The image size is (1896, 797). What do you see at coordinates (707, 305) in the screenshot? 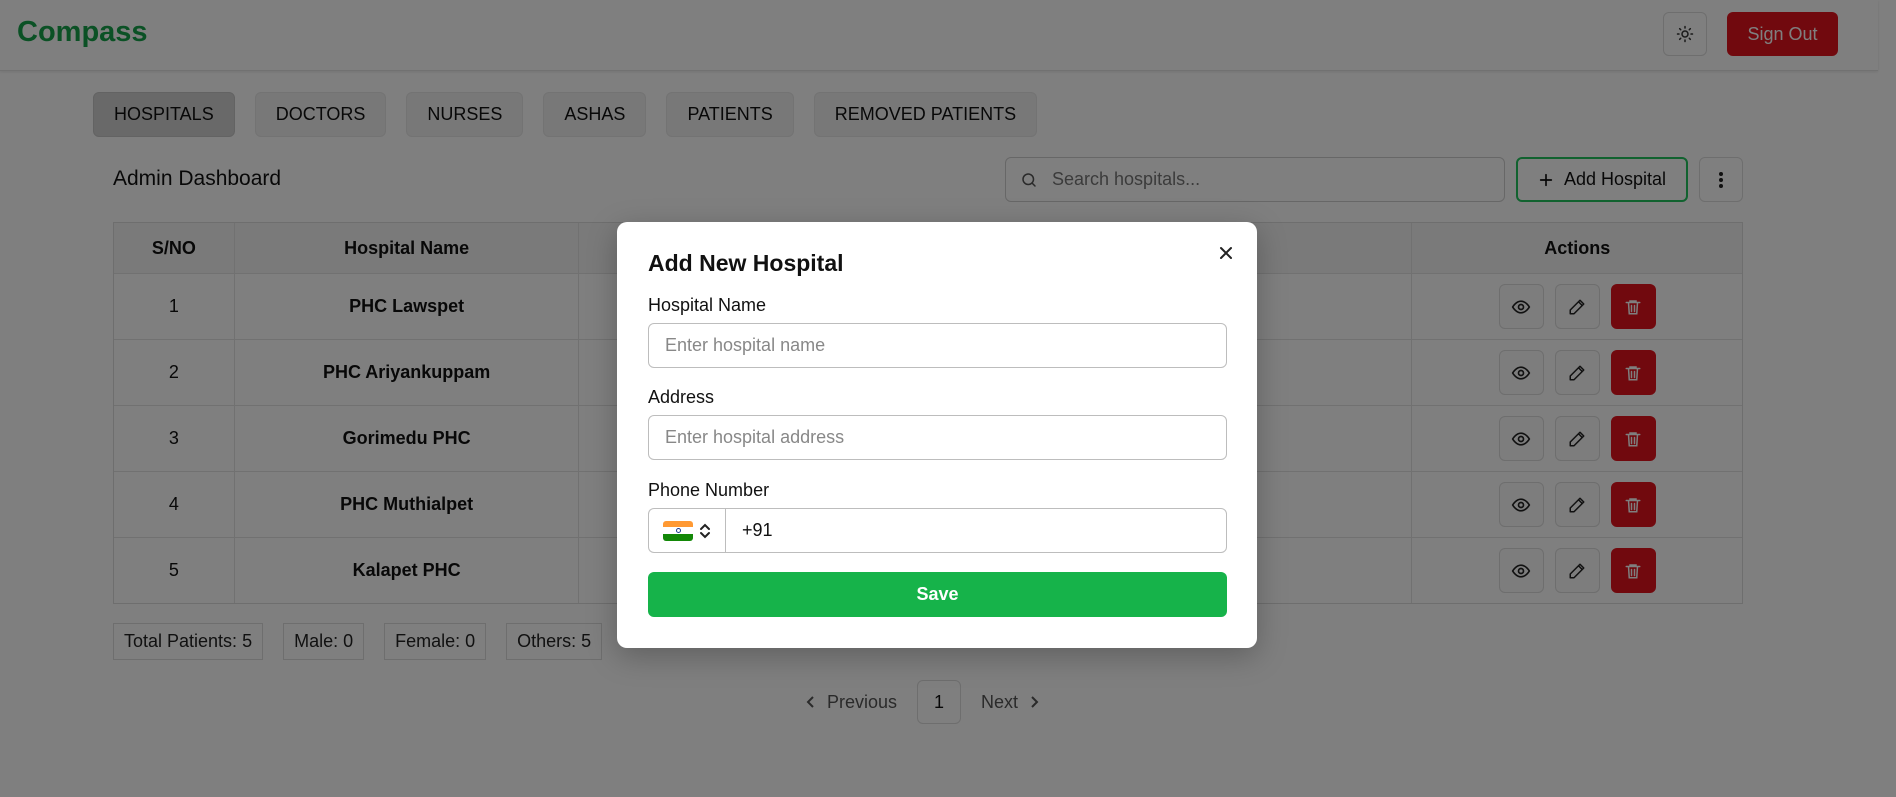
I see `hospital-name-label: Hospital Name` at bounding box center [707, 305].